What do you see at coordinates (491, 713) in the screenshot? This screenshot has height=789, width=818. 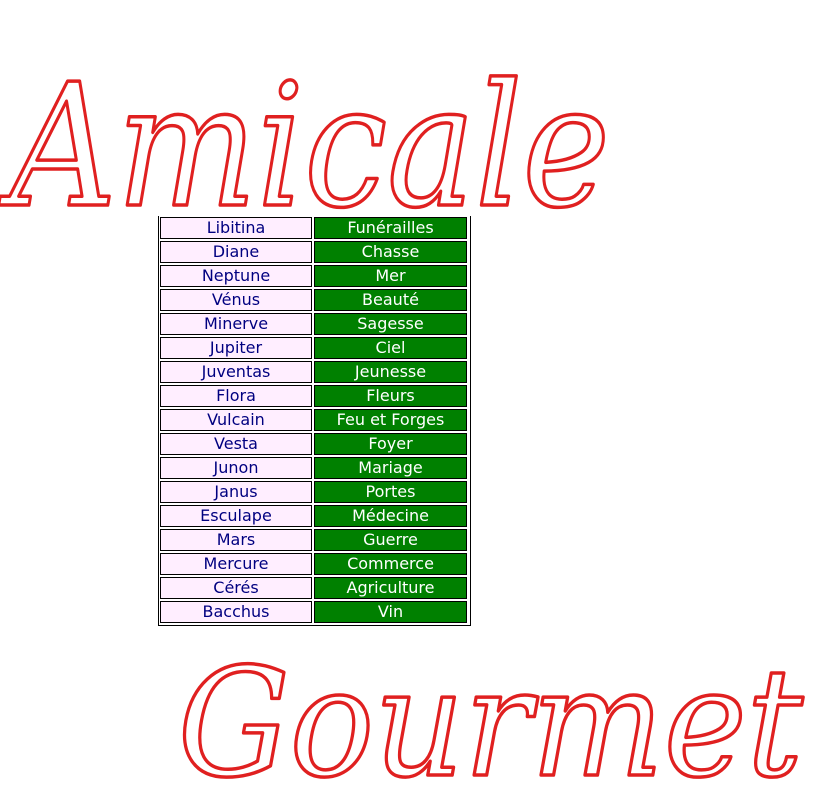 I see `handwriting-gourmet: Gourmet` at bounding box center [491, 713].